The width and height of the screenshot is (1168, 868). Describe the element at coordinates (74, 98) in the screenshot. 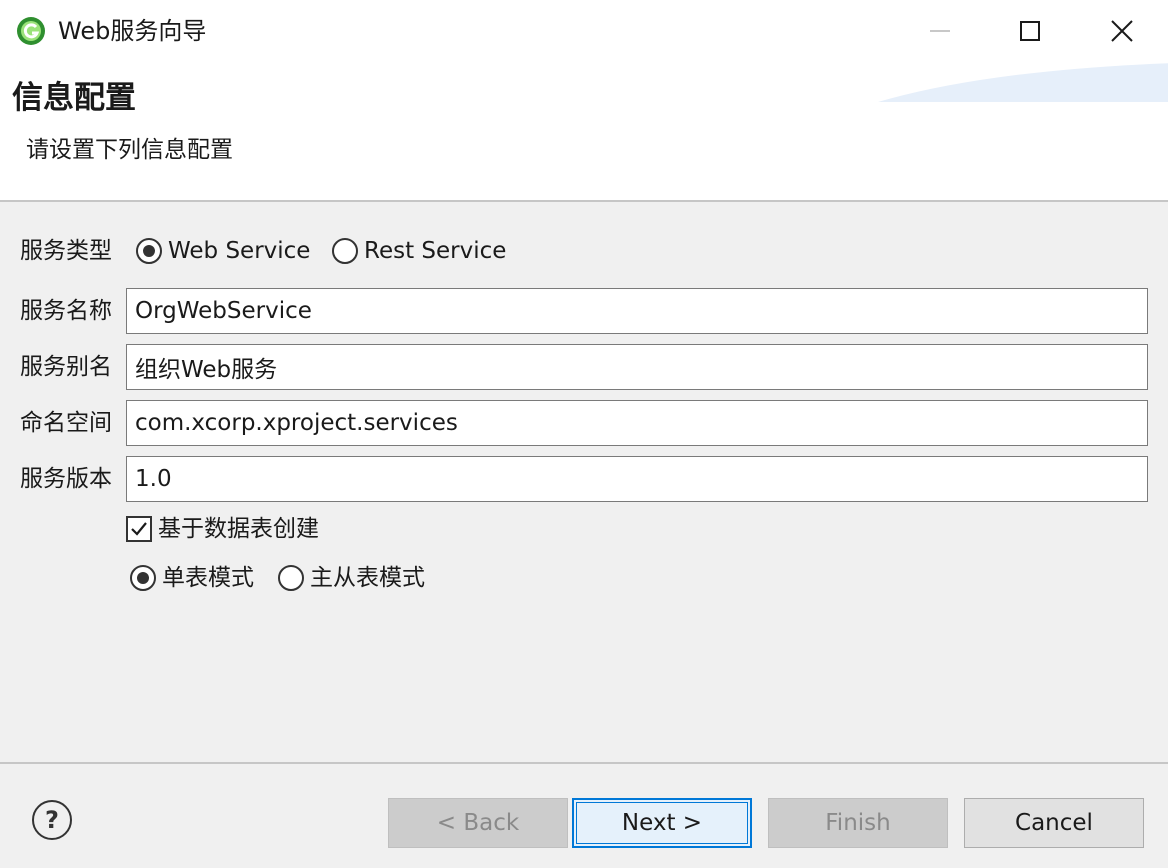

I see `page-title: 信息配置` at that location.